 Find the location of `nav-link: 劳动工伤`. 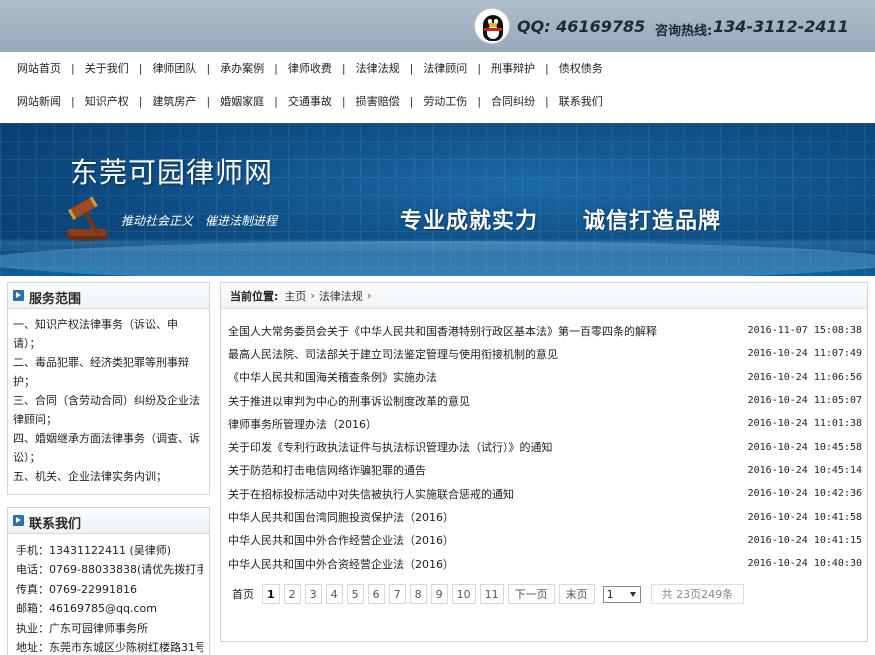

nav-link: 劳动工伤 is located at coordinates (445, 101).